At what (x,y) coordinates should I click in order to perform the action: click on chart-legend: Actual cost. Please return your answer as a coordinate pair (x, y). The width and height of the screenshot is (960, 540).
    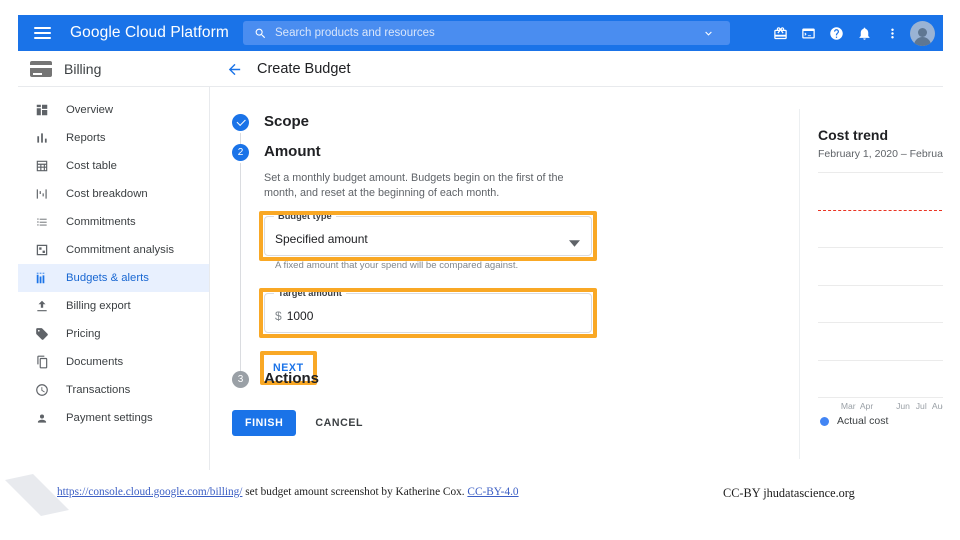
    Looking at the image, I should click on (881, 421).